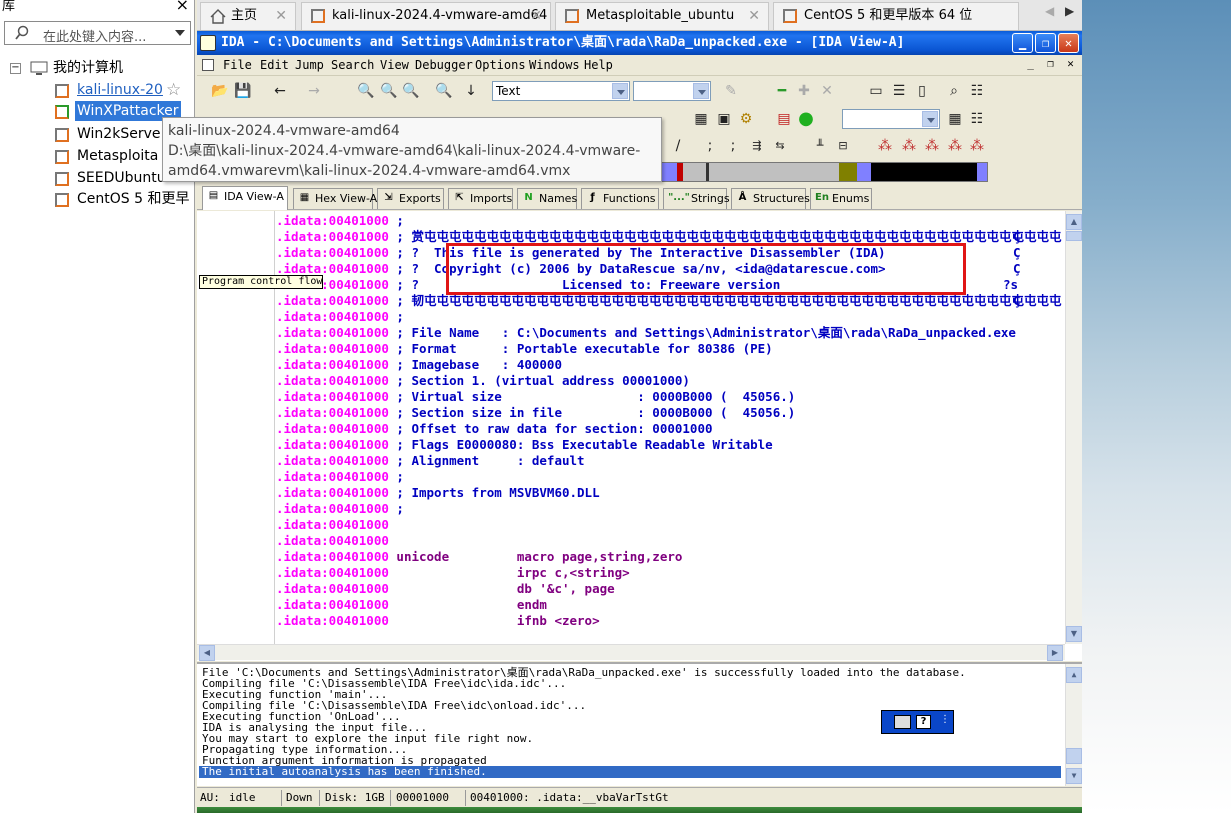 This screenshot has height=813, width=1231. Describe the element at coordinates (899, 91) in the screenshot. I see `window-stack-icon: ☰` at that location.